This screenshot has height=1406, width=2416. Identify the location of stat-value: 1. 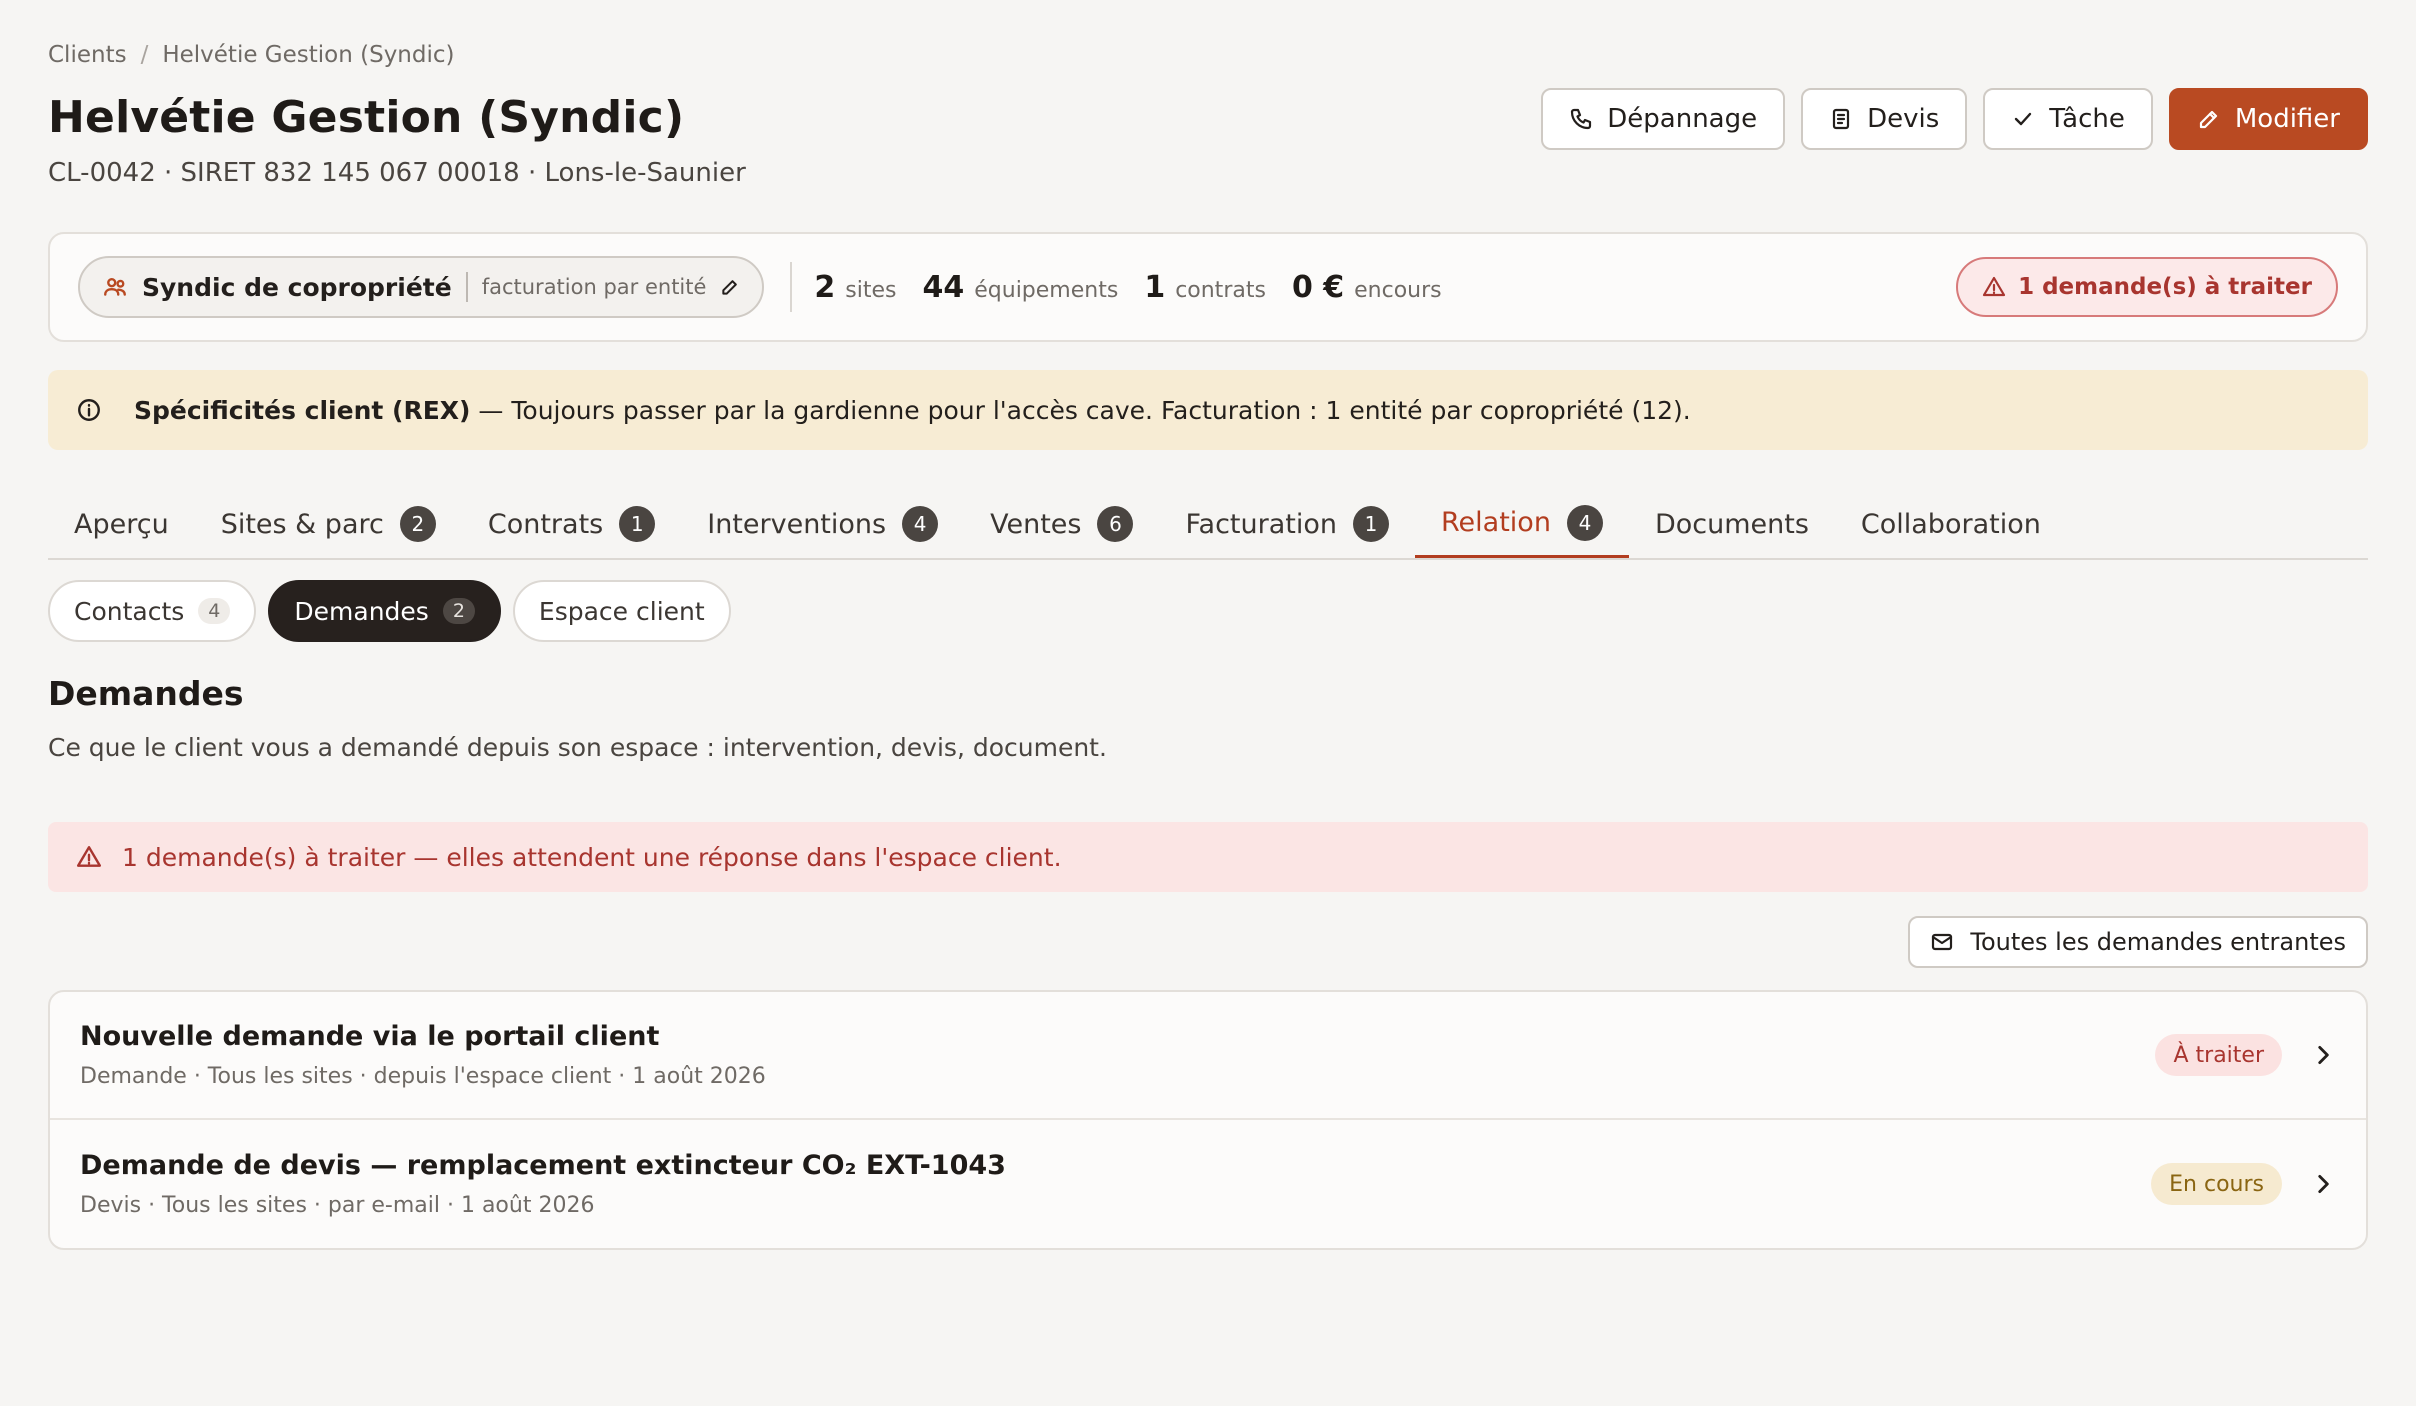
(1155, 287).